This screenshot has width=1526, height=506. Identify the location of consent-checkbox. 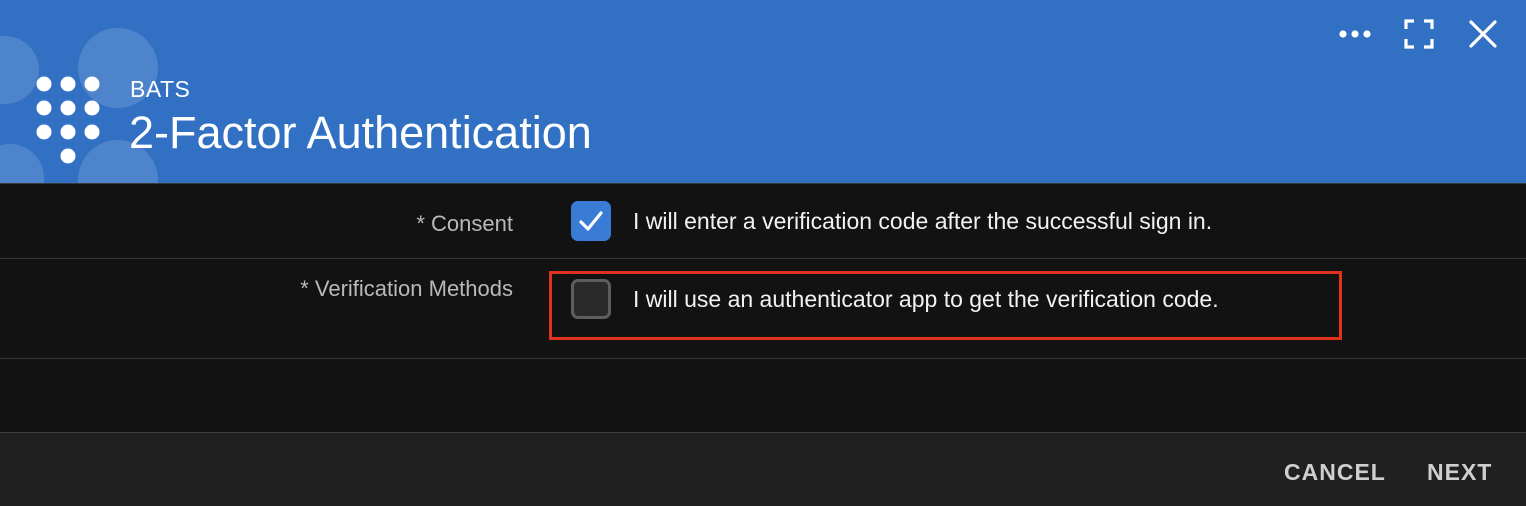
(591, 221).